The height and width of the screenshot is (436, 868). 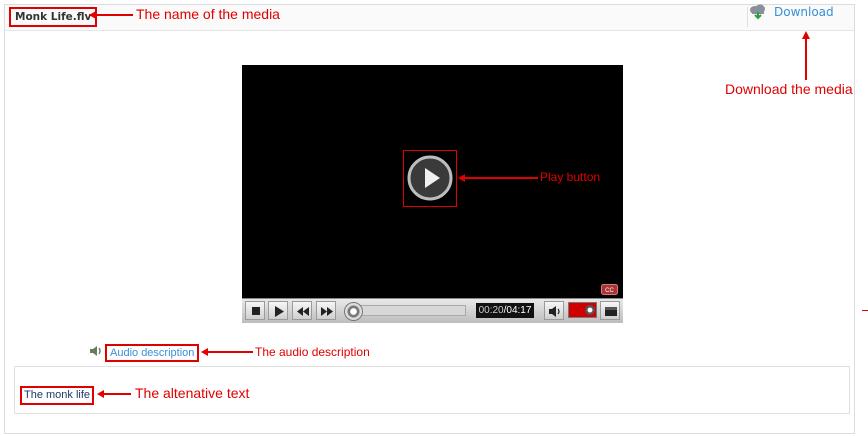 I want to click on download-button: Download, so click(x=791, y=12).